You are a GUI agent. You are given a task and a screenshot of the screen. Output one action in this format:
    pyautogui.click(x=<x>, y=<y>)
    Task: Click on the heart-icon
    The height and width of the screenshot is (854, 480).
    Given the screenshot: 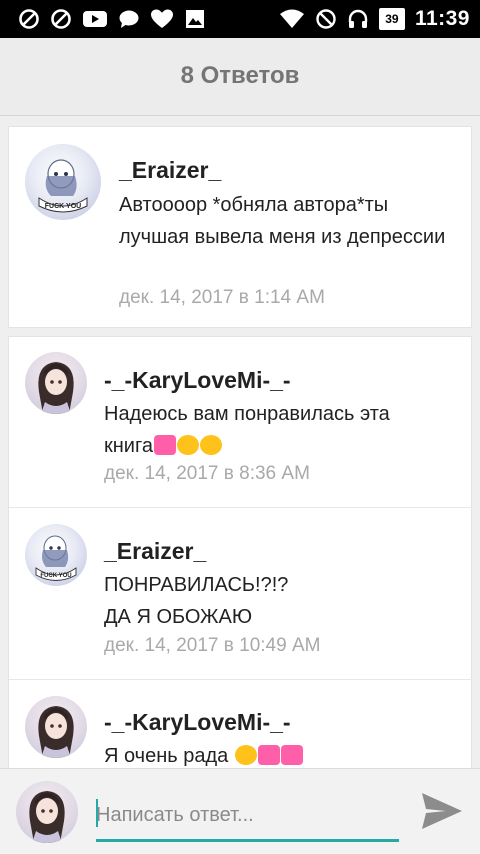 What is the action you would take?
    pyautogui.click(x=162, y=19)
    